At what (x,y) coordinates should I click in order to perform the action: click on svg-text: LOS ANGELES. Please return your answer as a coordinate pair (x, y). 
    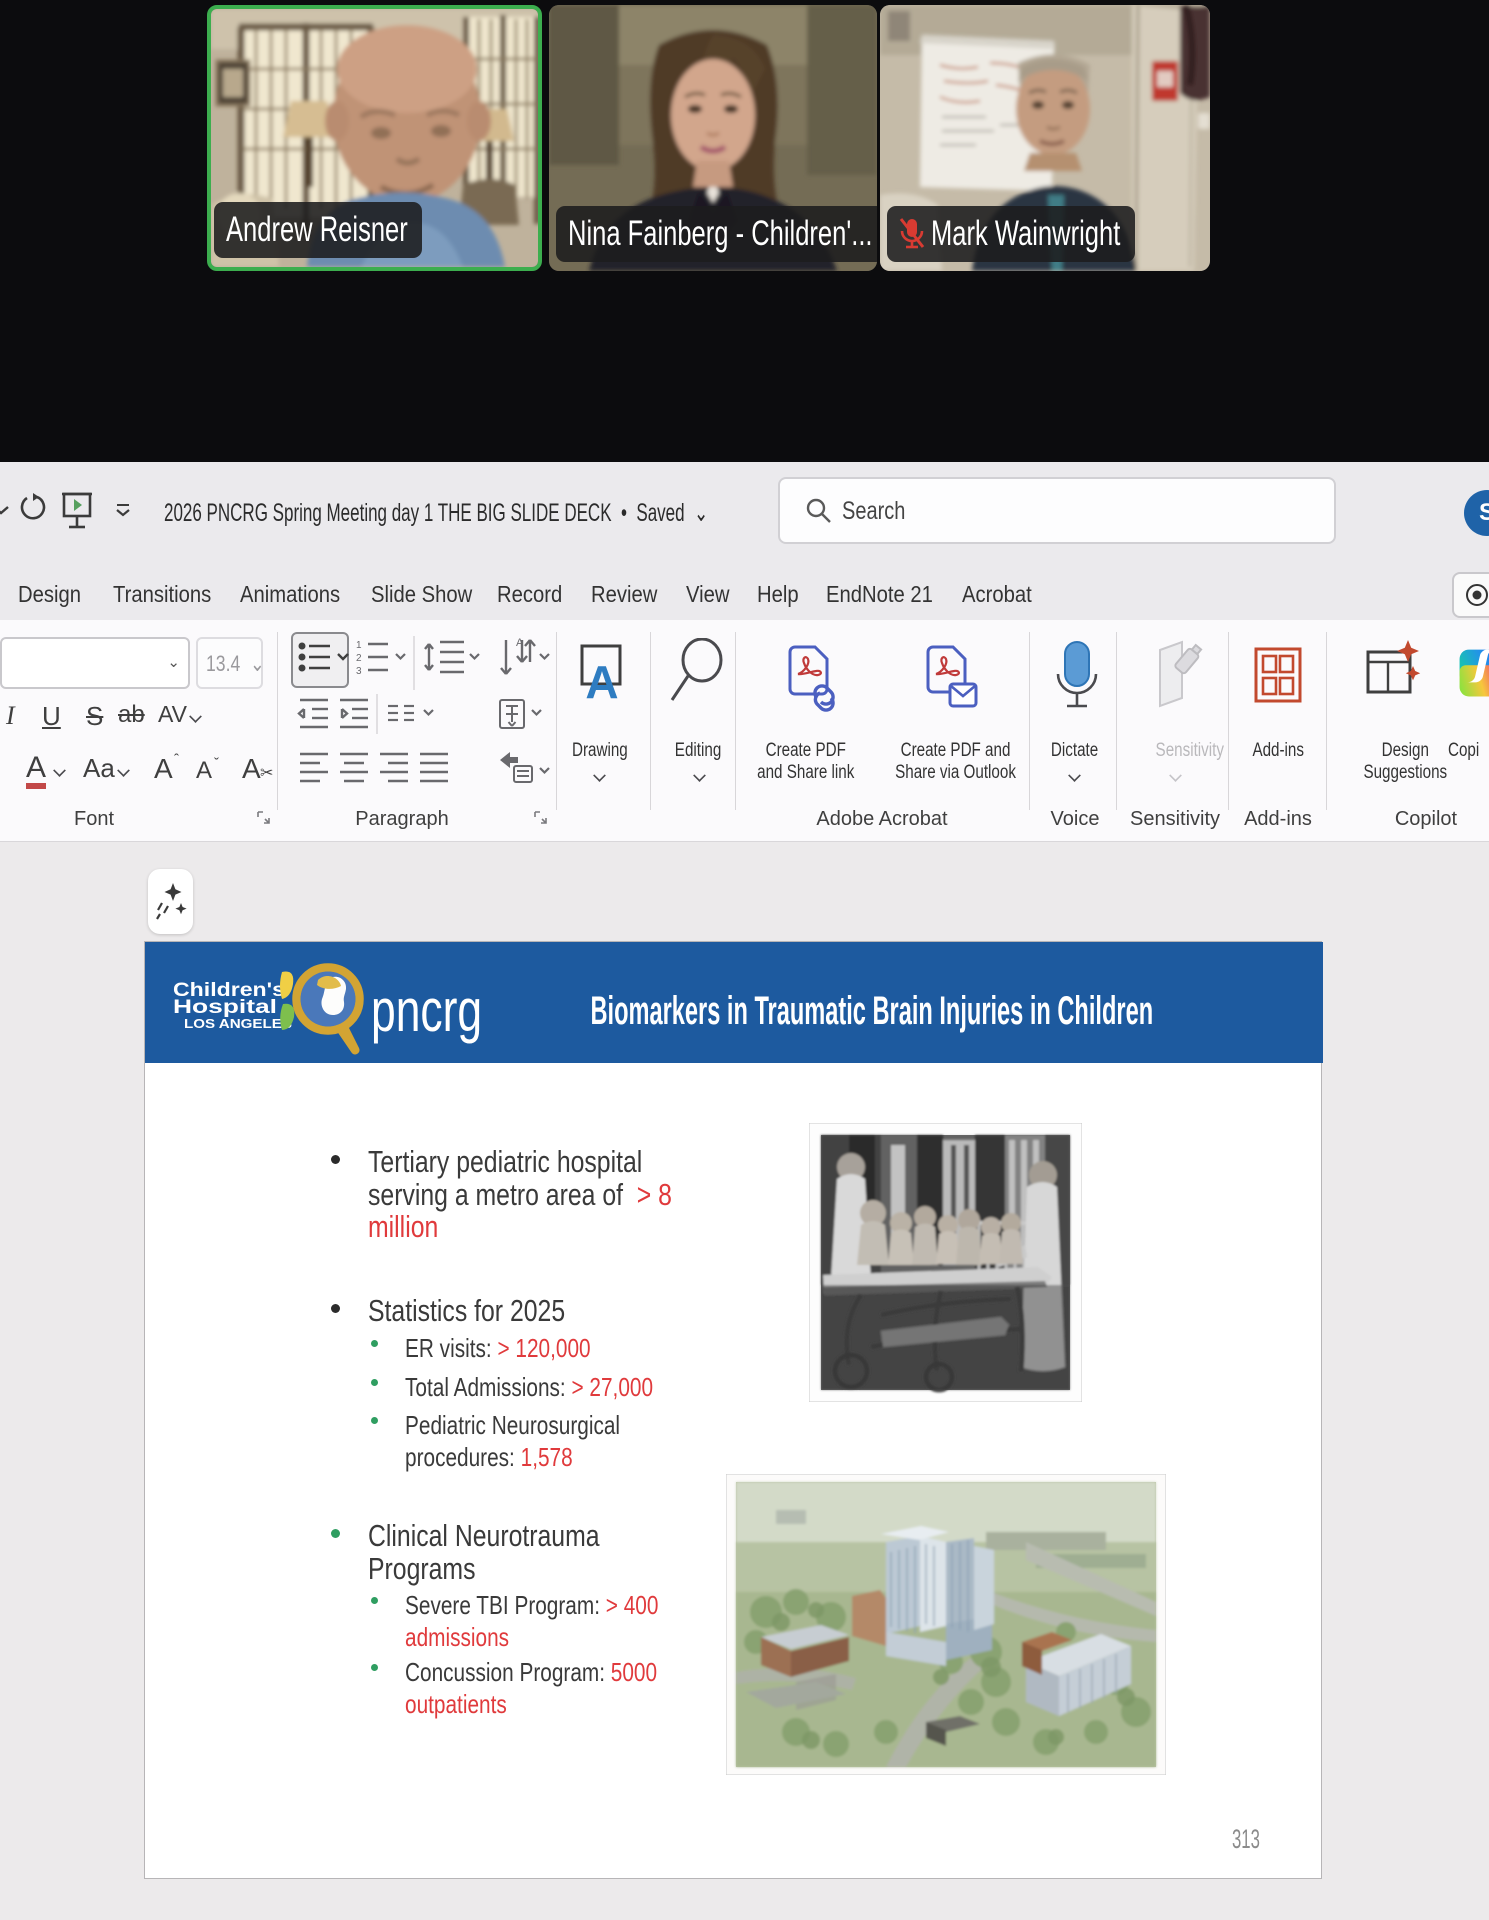
    Looking at the image, I should click on (238, 1023).